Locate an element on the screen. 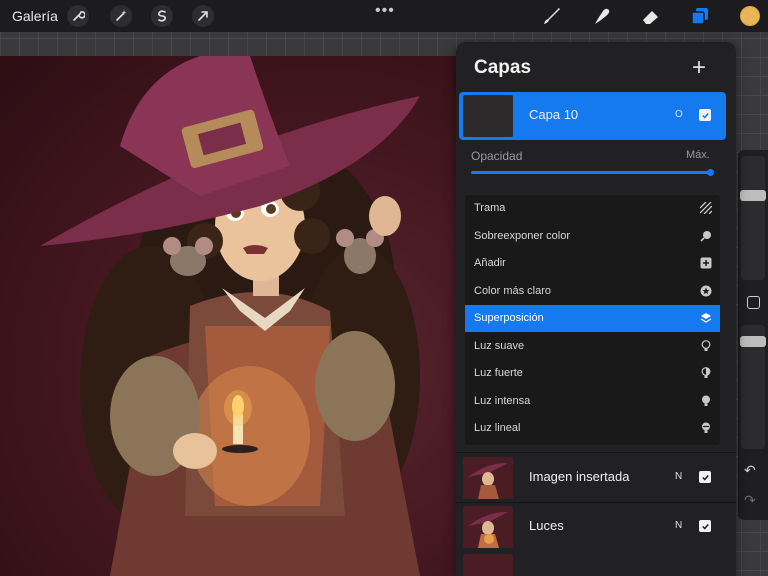  lighter-color-icon is located at coordinates (706, 290).